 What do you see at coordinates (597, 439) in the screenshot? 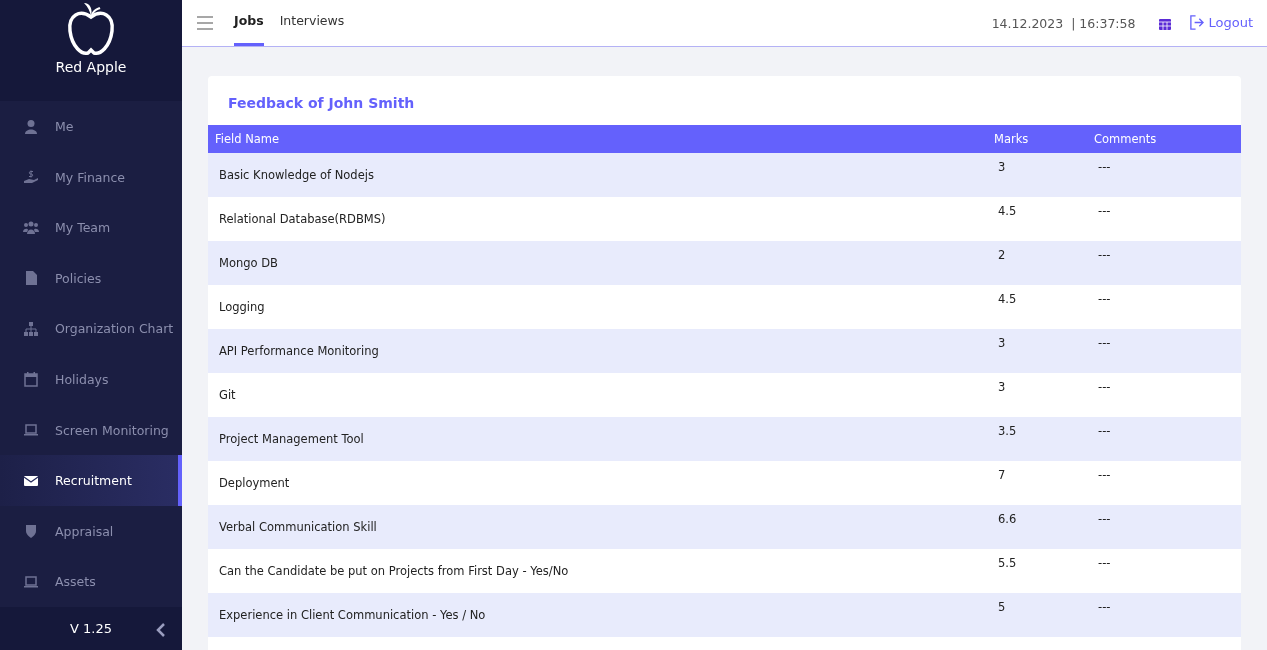
I see `table-cell: Project Management Tool` at bounding box center [597, 439].